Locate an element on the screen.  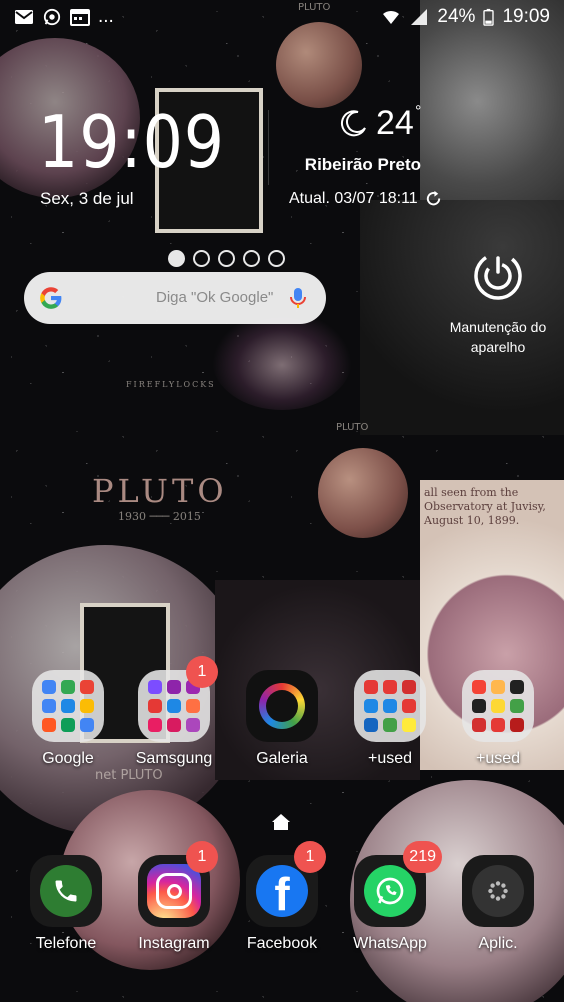
app-instagram: 1 Instagram is located at coordinates (174, 897).